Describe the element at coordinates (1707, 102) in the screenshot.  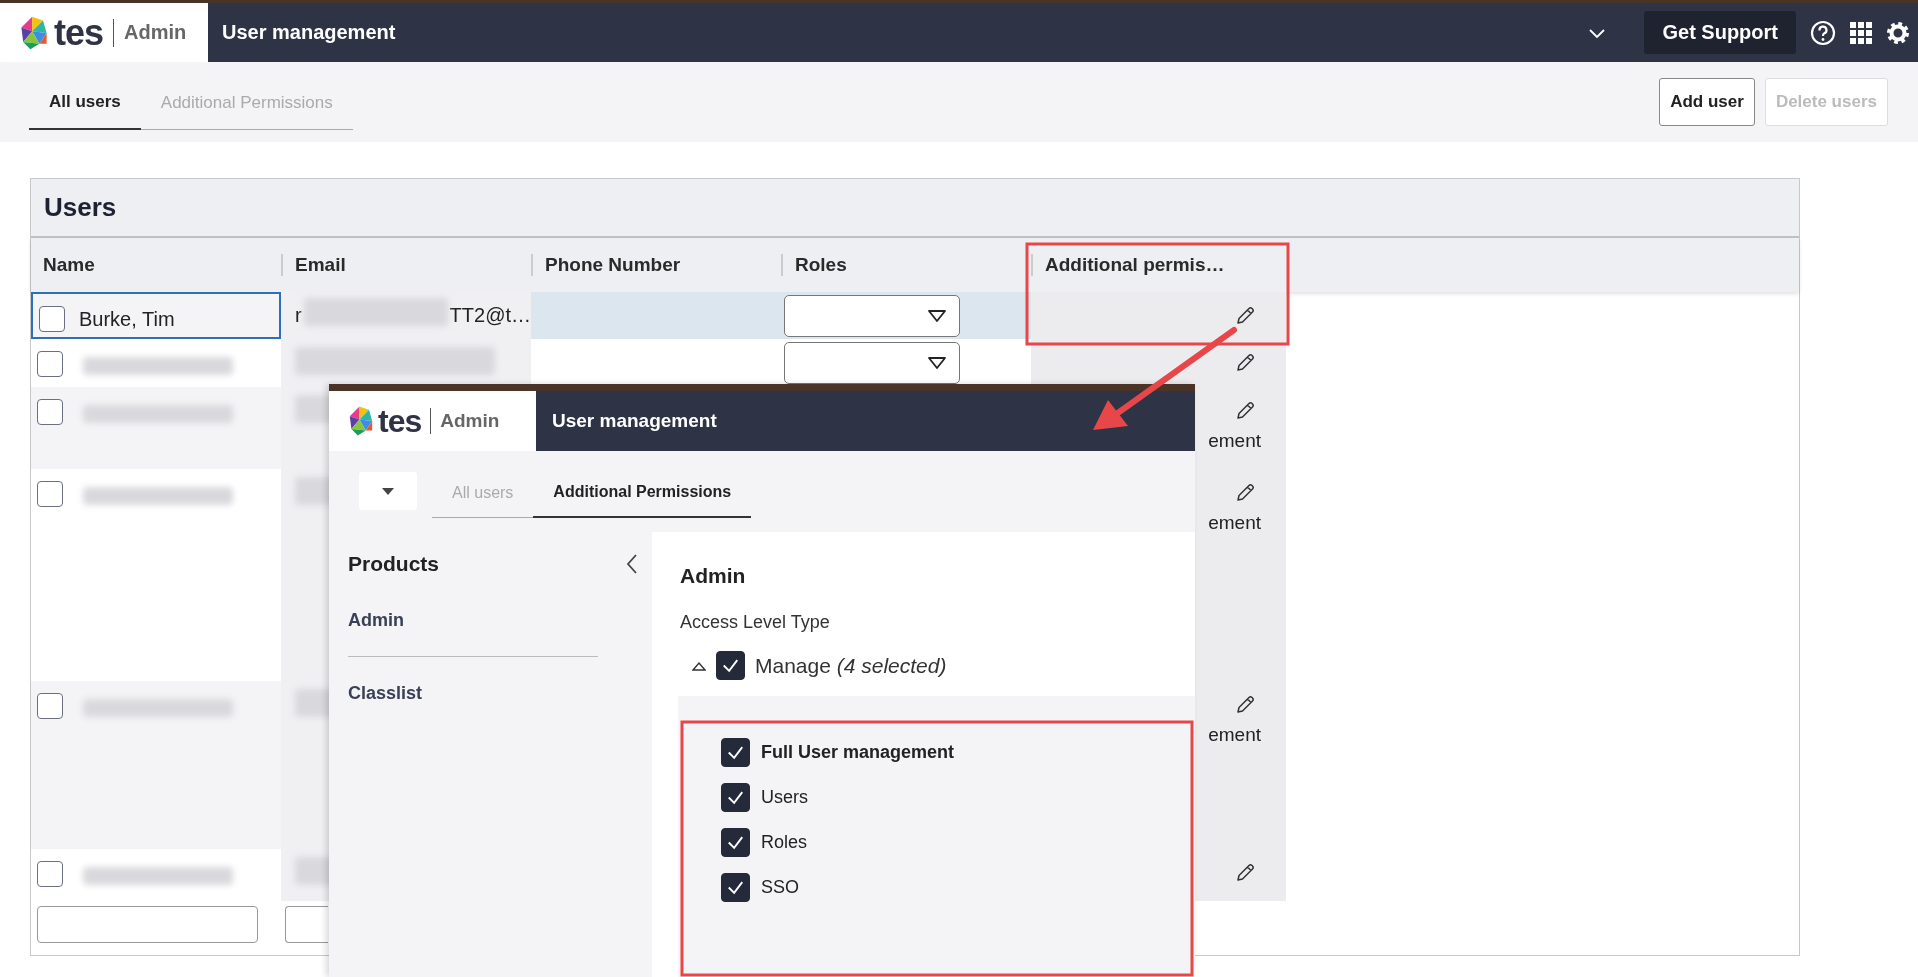
I see `add-user-button: Add user` at that location.